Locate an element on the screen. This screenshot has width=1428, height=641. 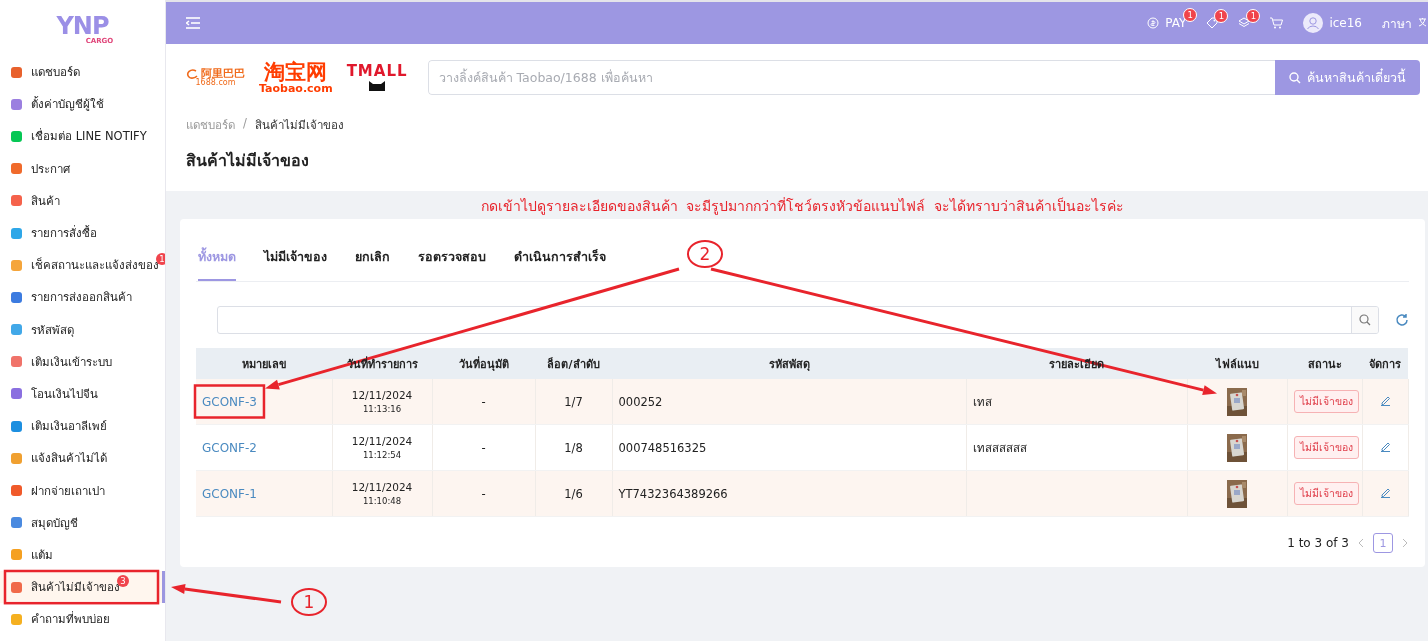
coin-icon is located at coordinates (1153, 23).